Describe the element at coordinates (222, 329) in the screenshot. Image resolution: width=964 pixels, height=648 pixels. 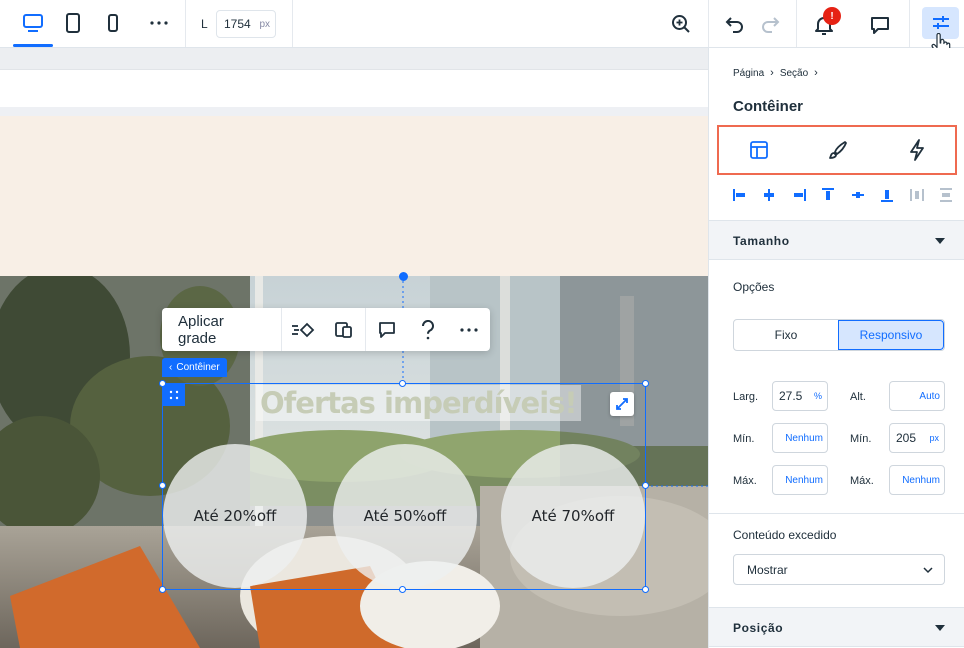
I see `apply-grid-button: Aplicar grade` at that location.